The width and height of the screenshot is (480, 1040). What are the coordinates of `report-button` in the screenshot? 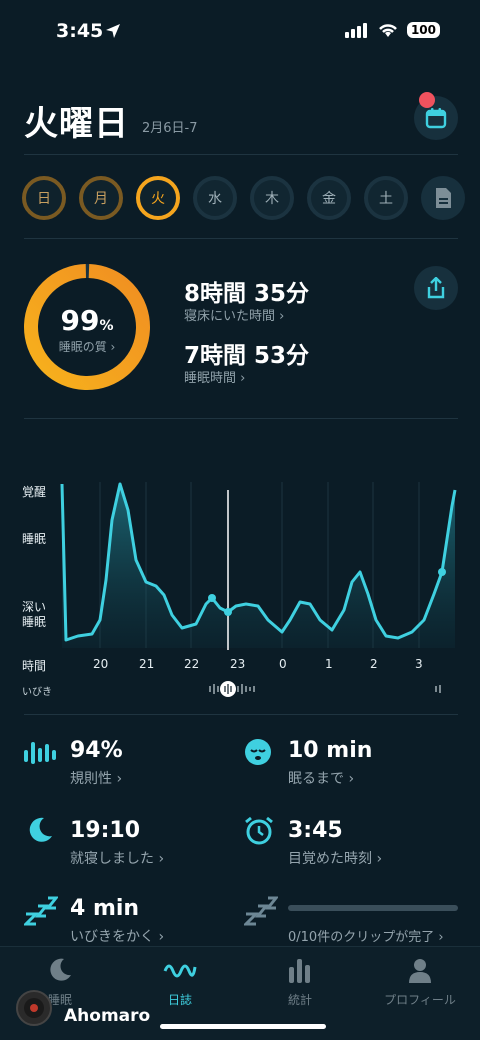 It's located at (443, 198).